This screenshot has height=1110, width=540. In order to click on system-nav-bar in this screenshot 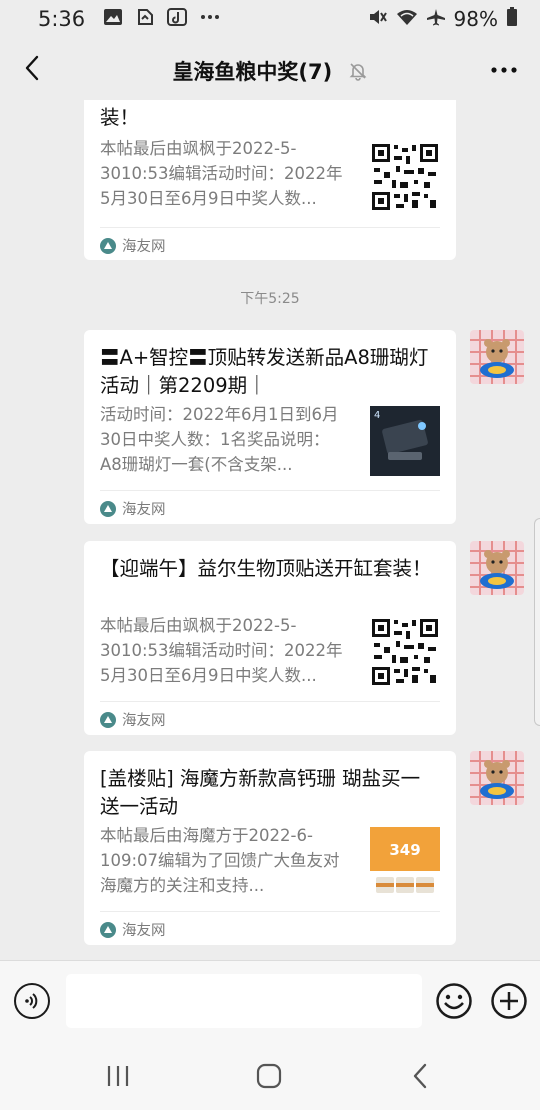, I will do `click(270, 1076)`.